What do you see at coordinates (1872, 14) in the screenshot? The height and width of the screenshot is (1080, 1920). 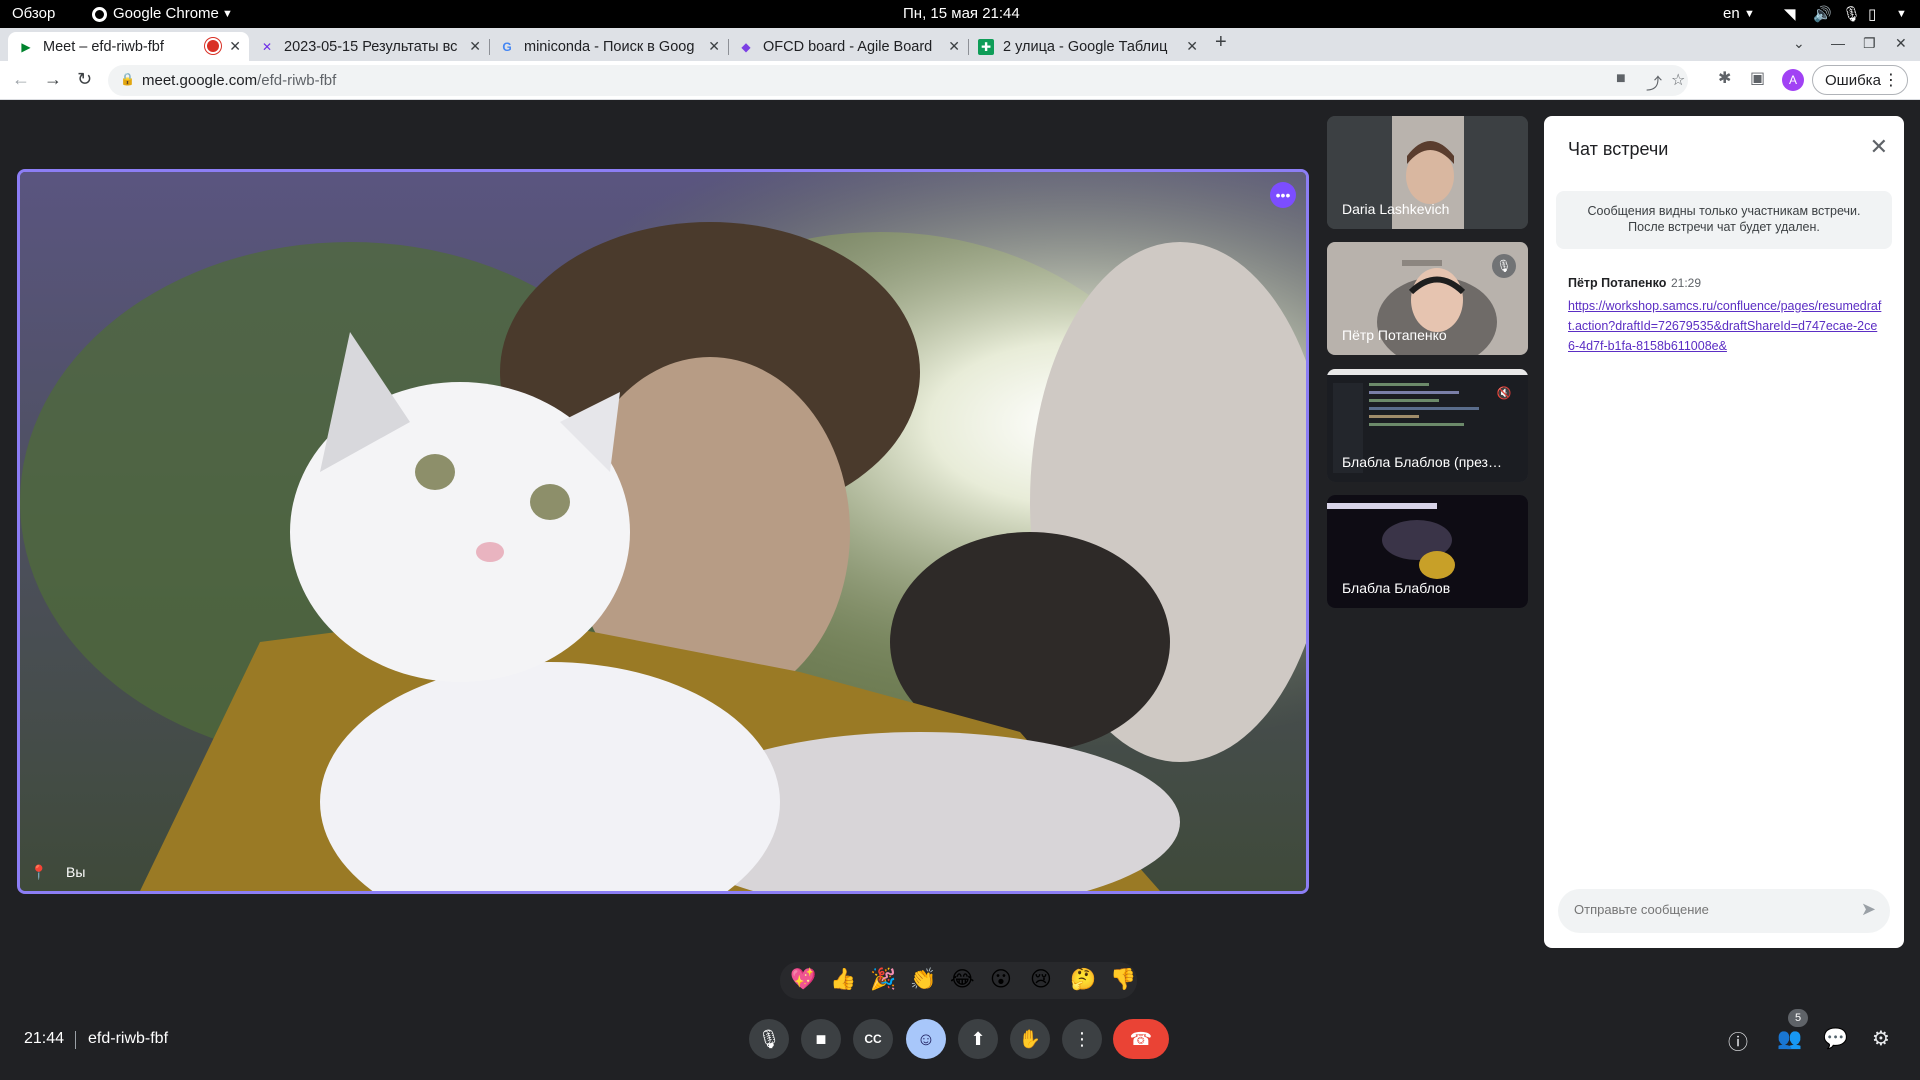 I see `battery-icon: ▯` at bounding box center [1872, 14].